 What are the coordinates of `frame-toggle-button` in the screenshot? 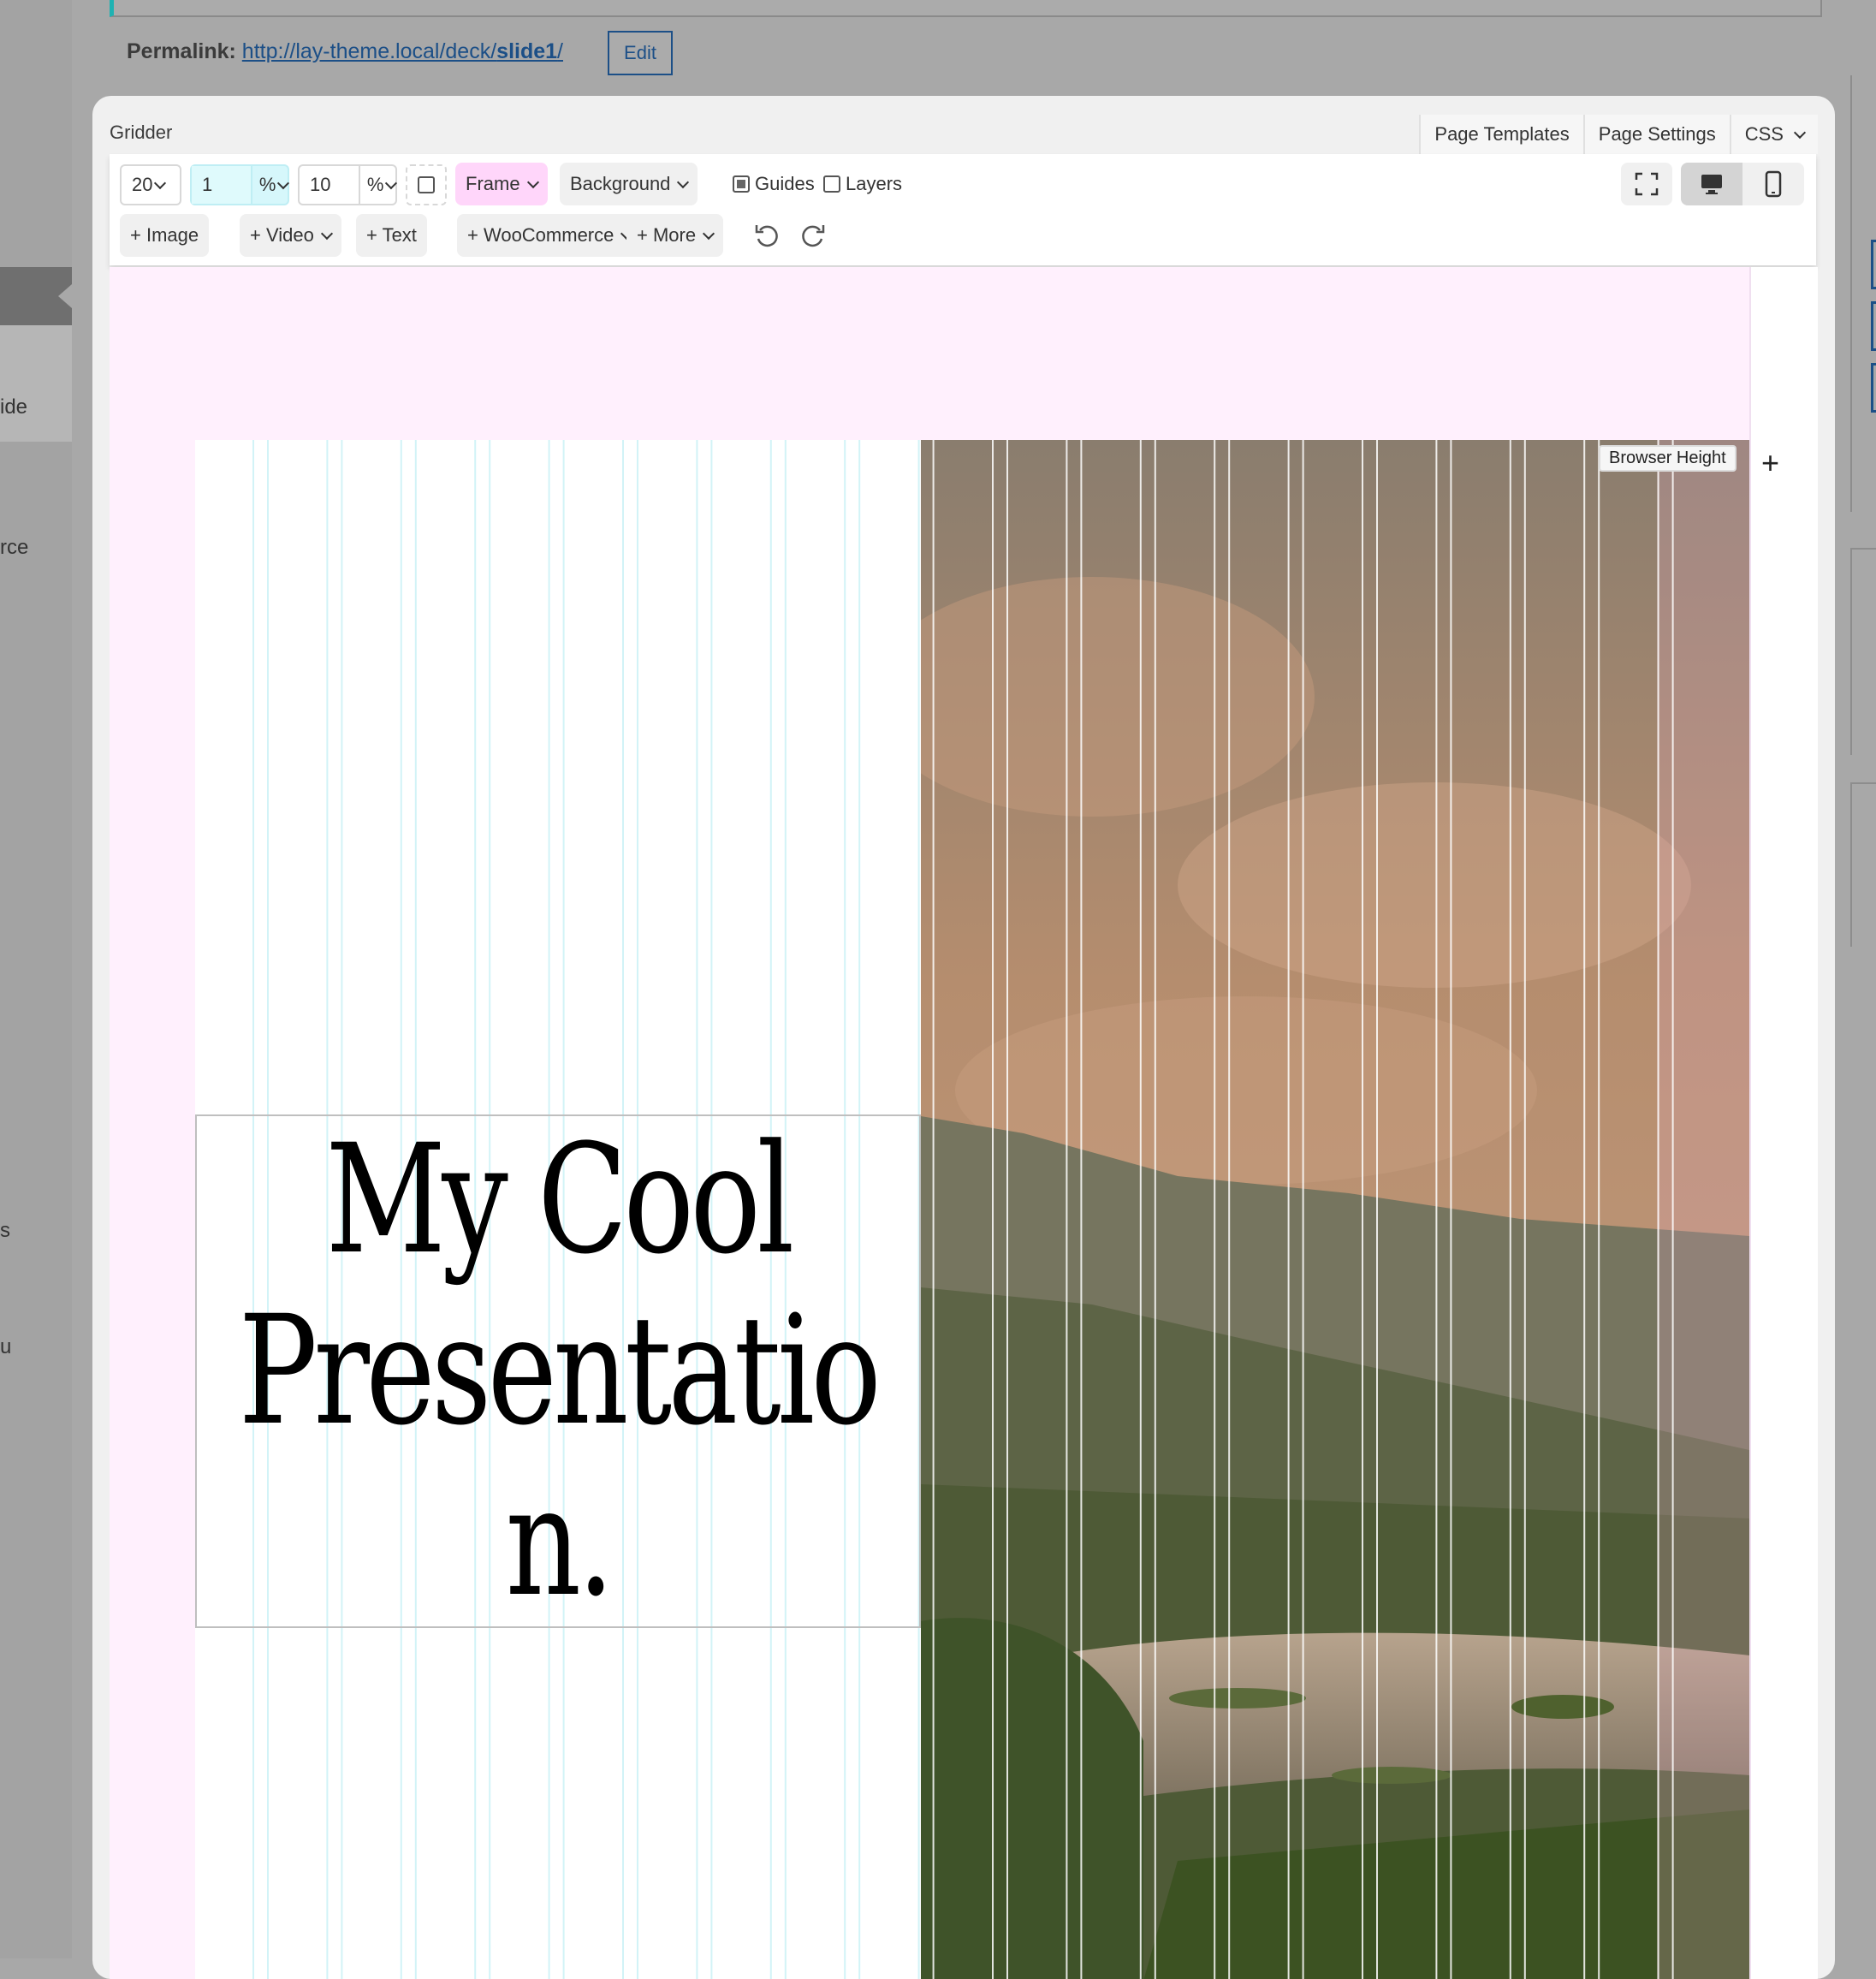 It's located at (426, 184).